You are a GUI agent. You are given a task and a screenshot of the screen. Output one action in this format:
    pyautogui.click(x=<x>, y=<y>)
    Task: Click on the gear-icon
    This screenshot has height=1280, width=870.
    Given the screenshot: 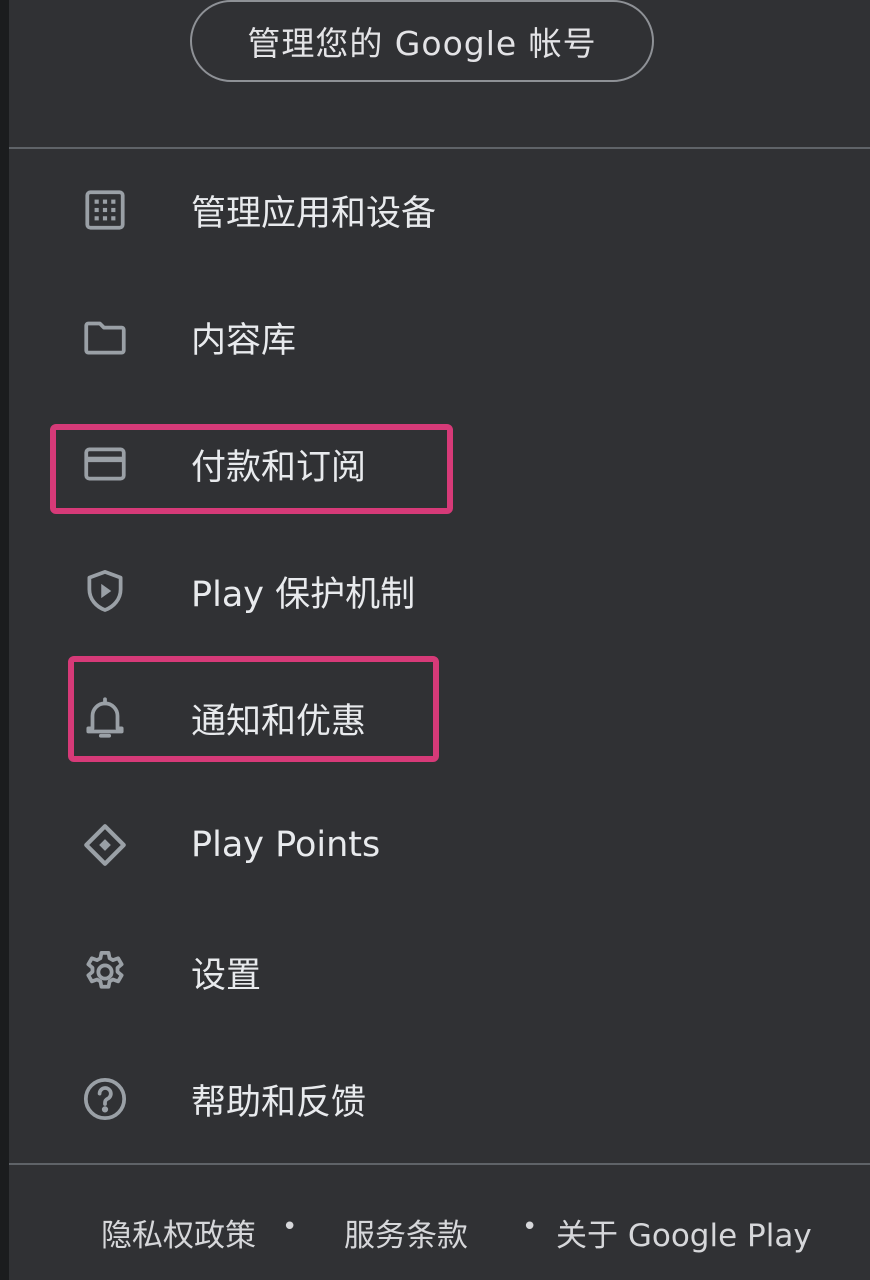 What is the action you would take?
    pyautogui.click(x=105, y=972)
    